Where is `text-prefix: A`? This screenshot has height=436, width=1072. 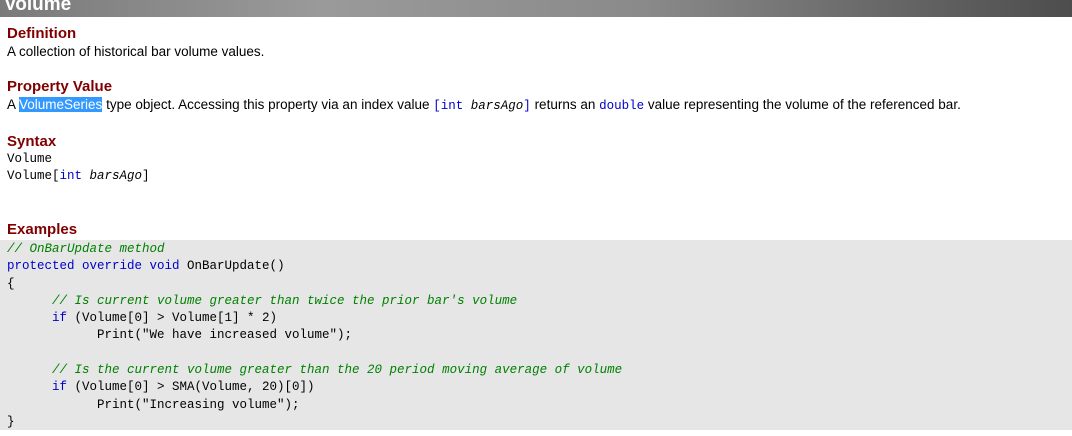
text-prefix: A is located at coordinates (13, 104).